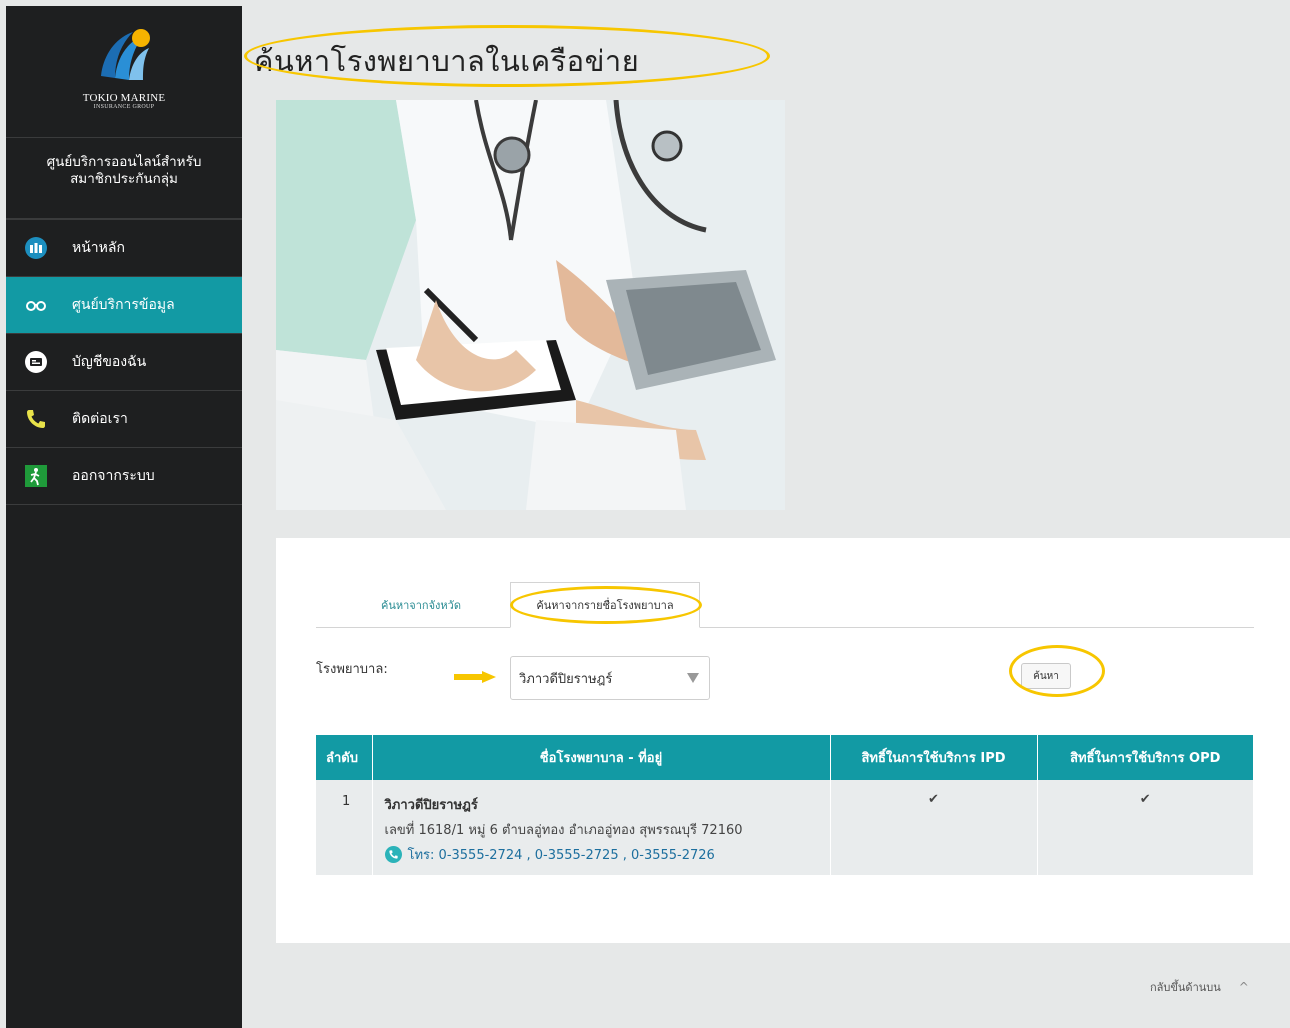  Describe the element at coordinates (344, 757) in the screenshot. I see `col-index: ลำดับ` at that location.